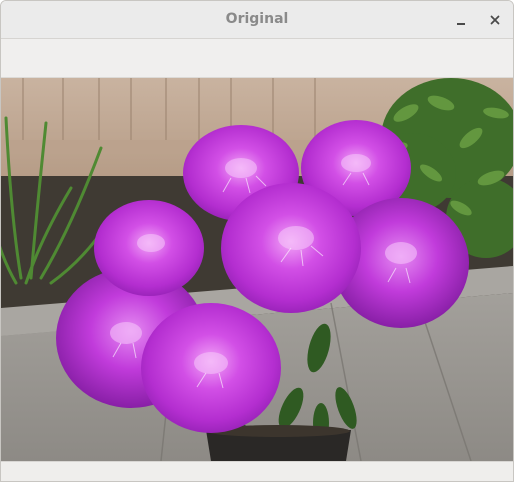 Image resolution: width=514 pixels, height=482 pixels. Describe the element at coordinates (257, 471) in the screenshot. I see `status-bar` at that location.